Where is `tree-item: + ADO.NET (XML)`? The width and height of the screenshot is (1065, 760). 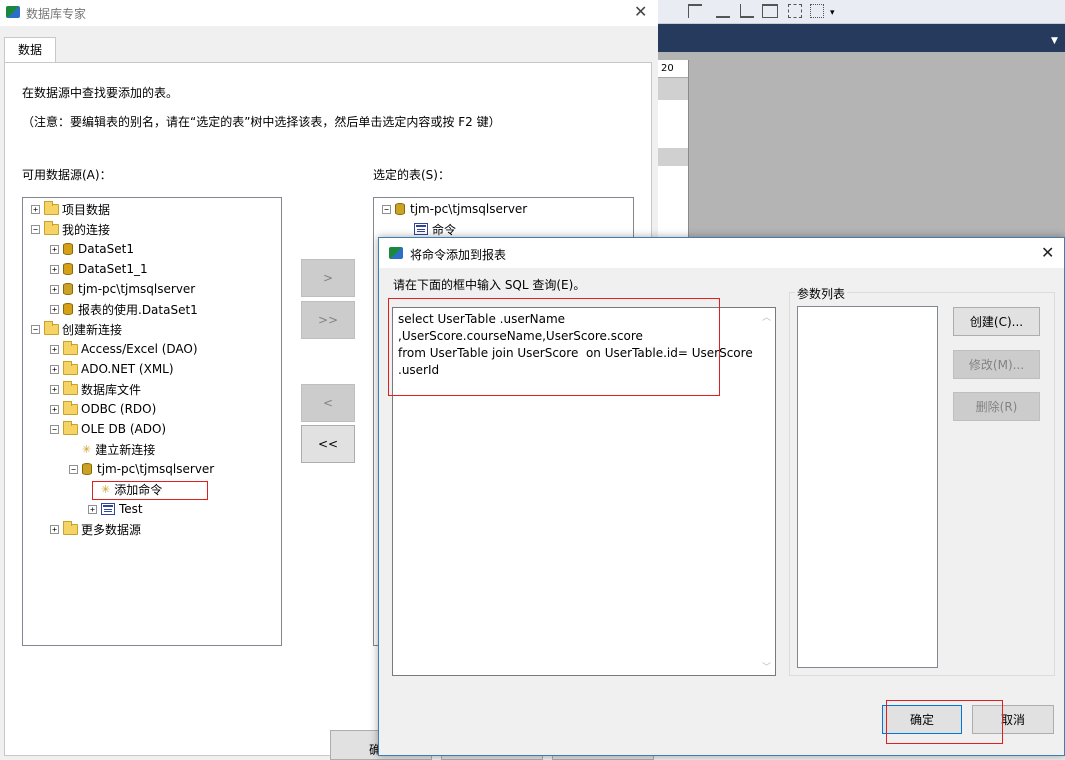
tree-item: + ADO.NET (XML) is located at coordinates (112, 369).